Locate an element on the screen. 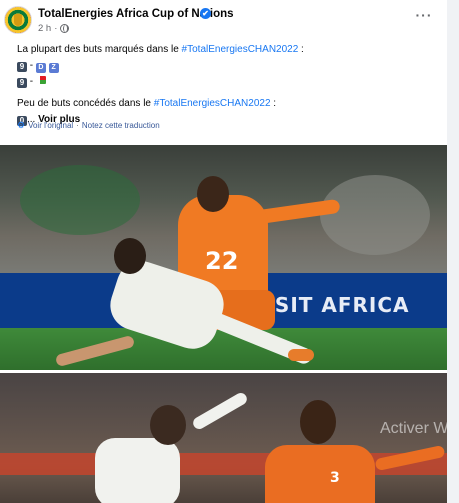  windows-activation-watermark: Activer W is located at coordinates (413, 428).